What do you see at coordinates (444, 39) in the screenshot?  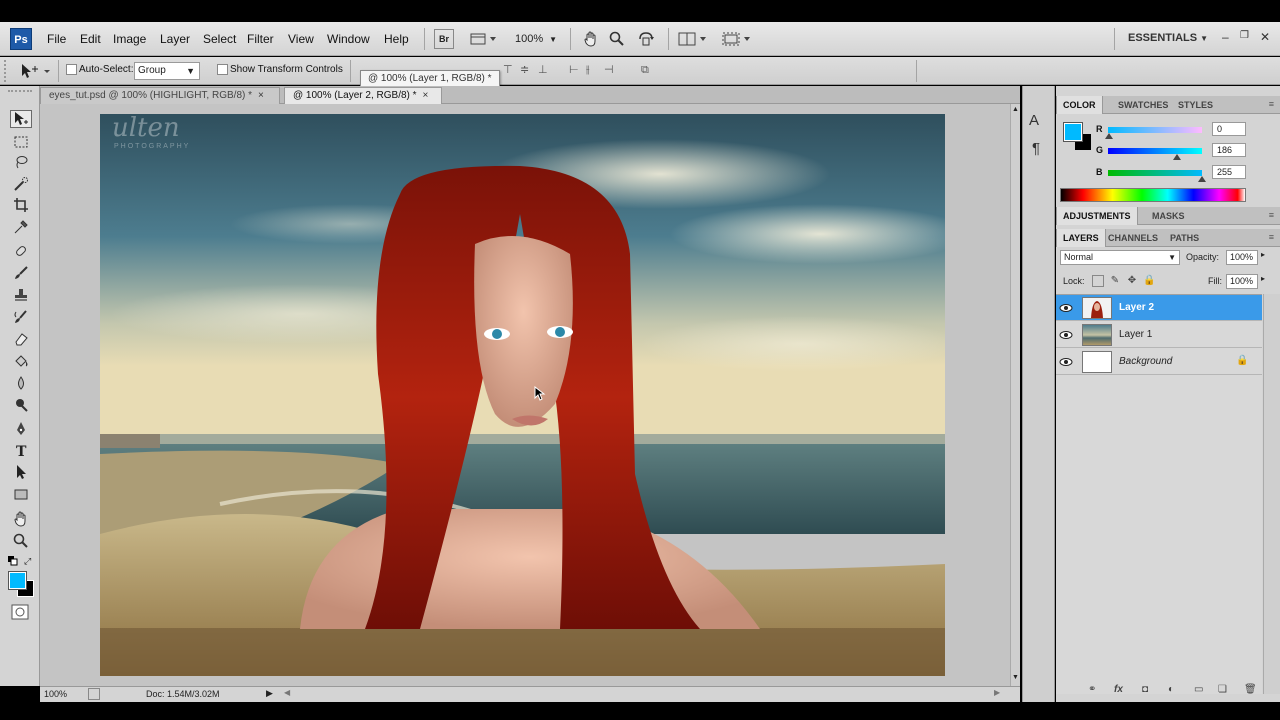 I see `bridge-icon: Br` at bounding box center [444, 39].